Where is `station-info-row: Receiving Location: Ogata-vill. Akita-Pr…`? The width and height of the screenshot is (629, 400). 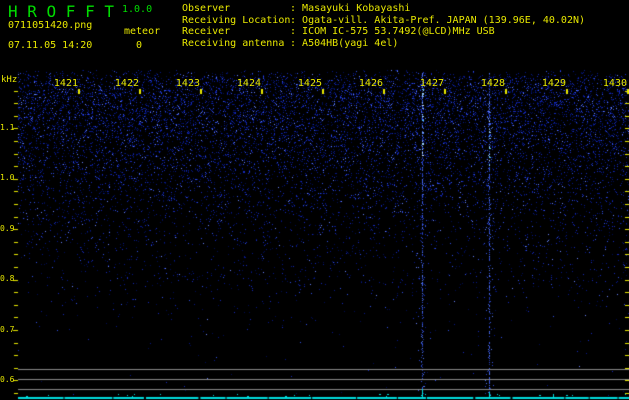 station-info-row: Receiving Location: Ogata-vill. Akita-Pr… is located at coordinates (383, 21).